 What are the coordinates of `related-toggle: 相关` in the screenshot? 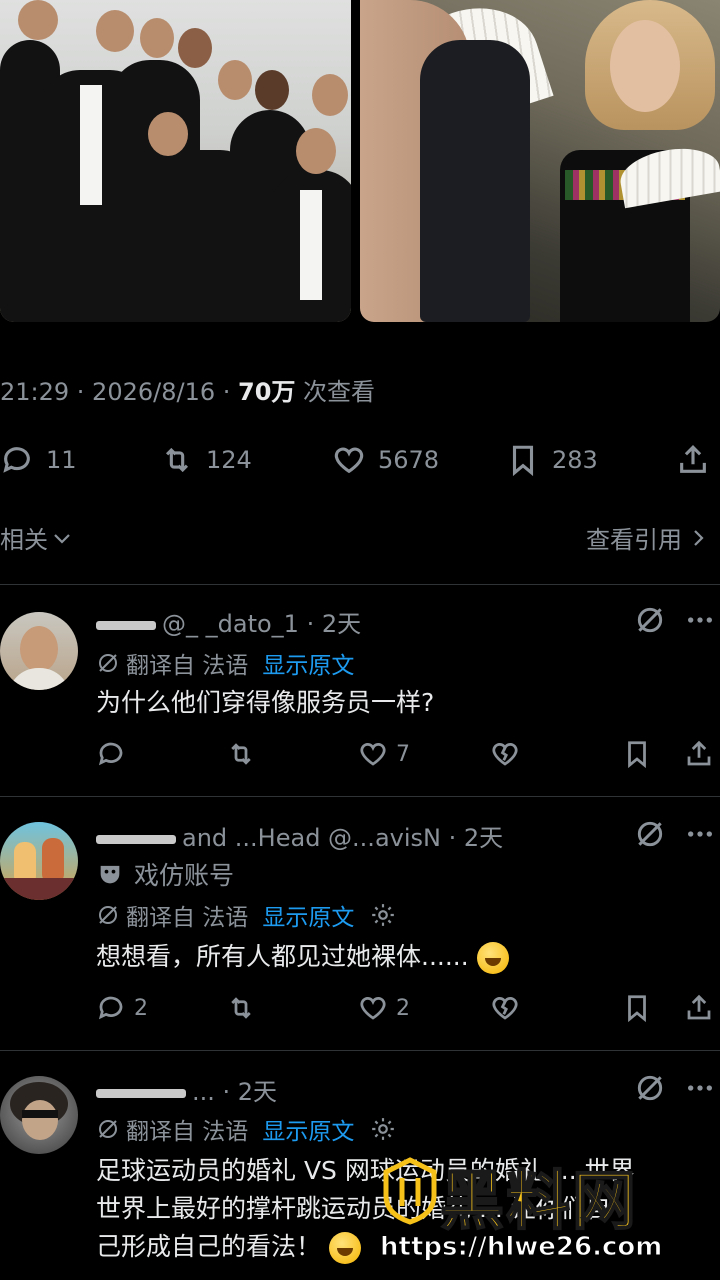 It's located at (37, 537).